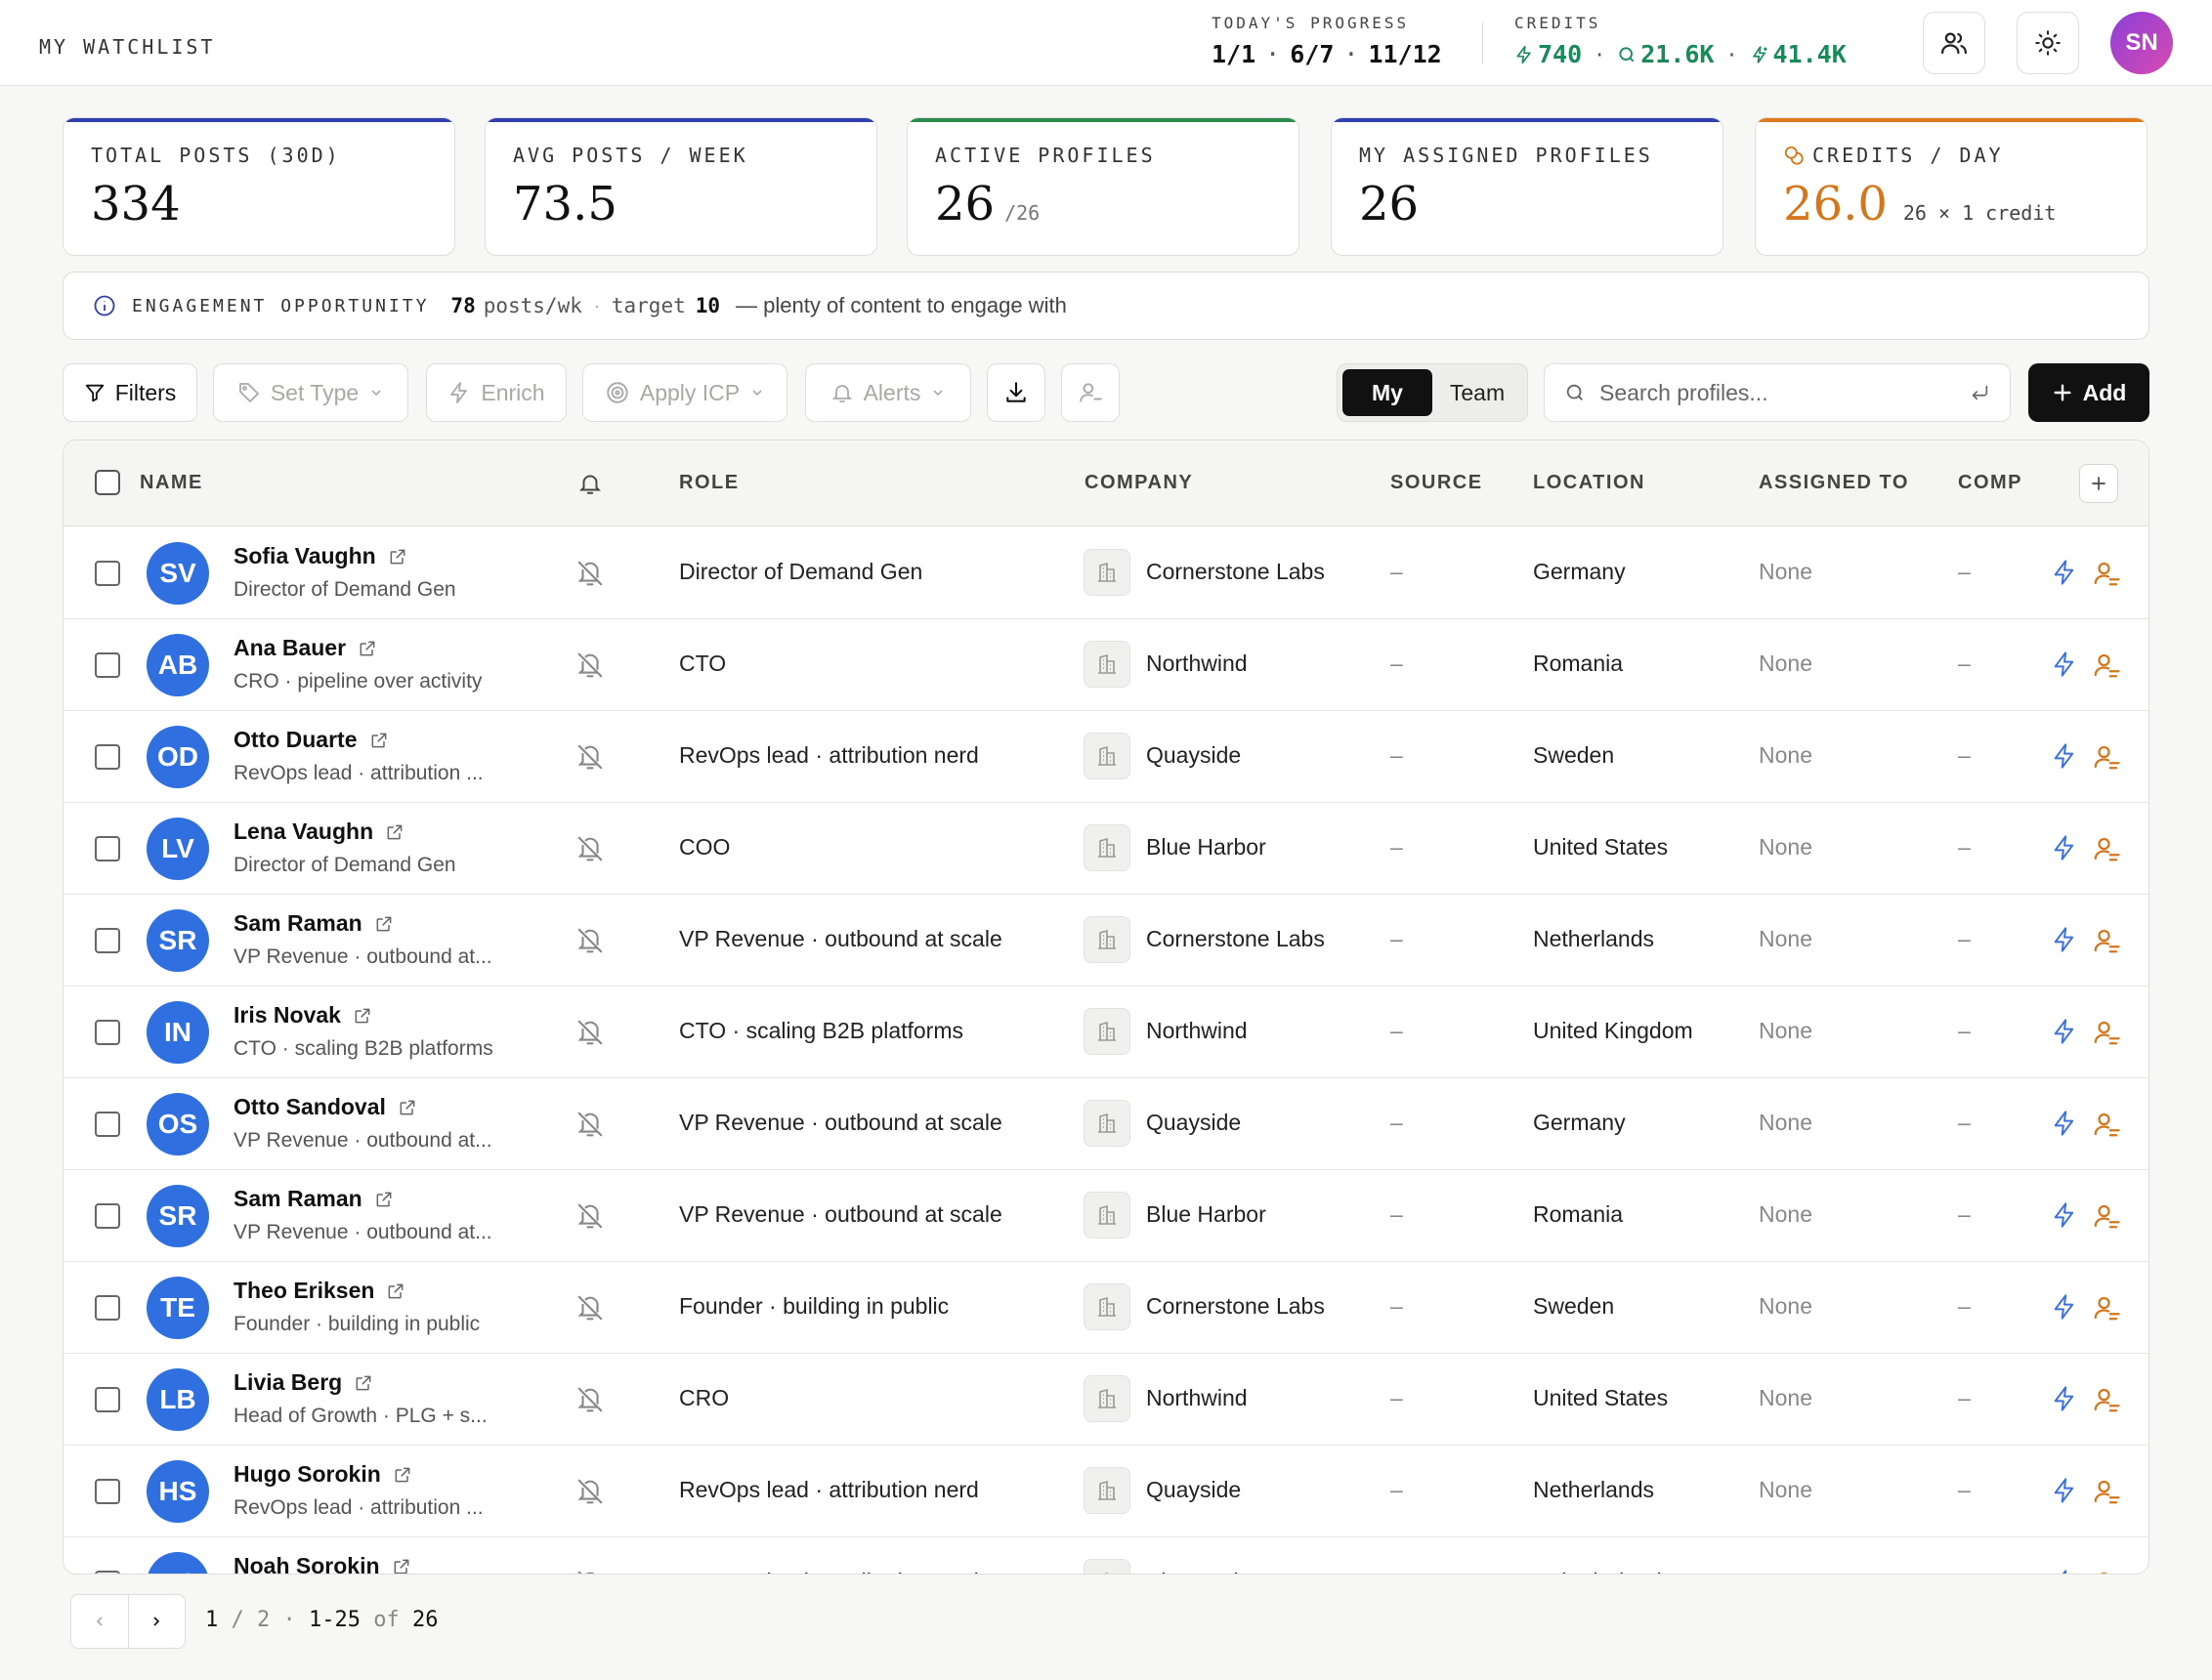 The image size is (2212, 1680). I want to click on profile-avatar: SV, so click(178, 573).